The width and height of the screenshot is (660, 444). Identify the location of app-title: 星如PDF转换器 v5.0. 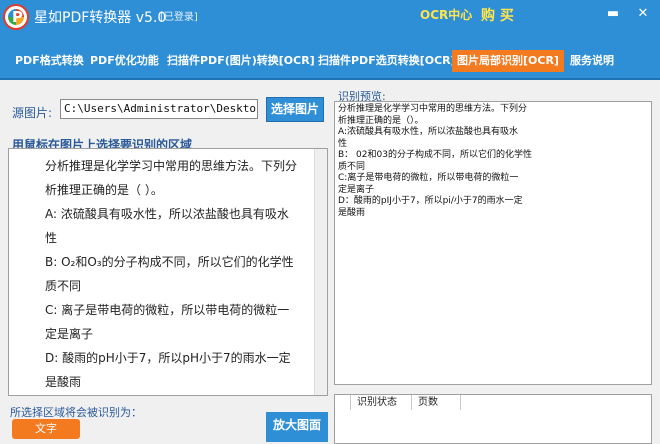
(100, 18).